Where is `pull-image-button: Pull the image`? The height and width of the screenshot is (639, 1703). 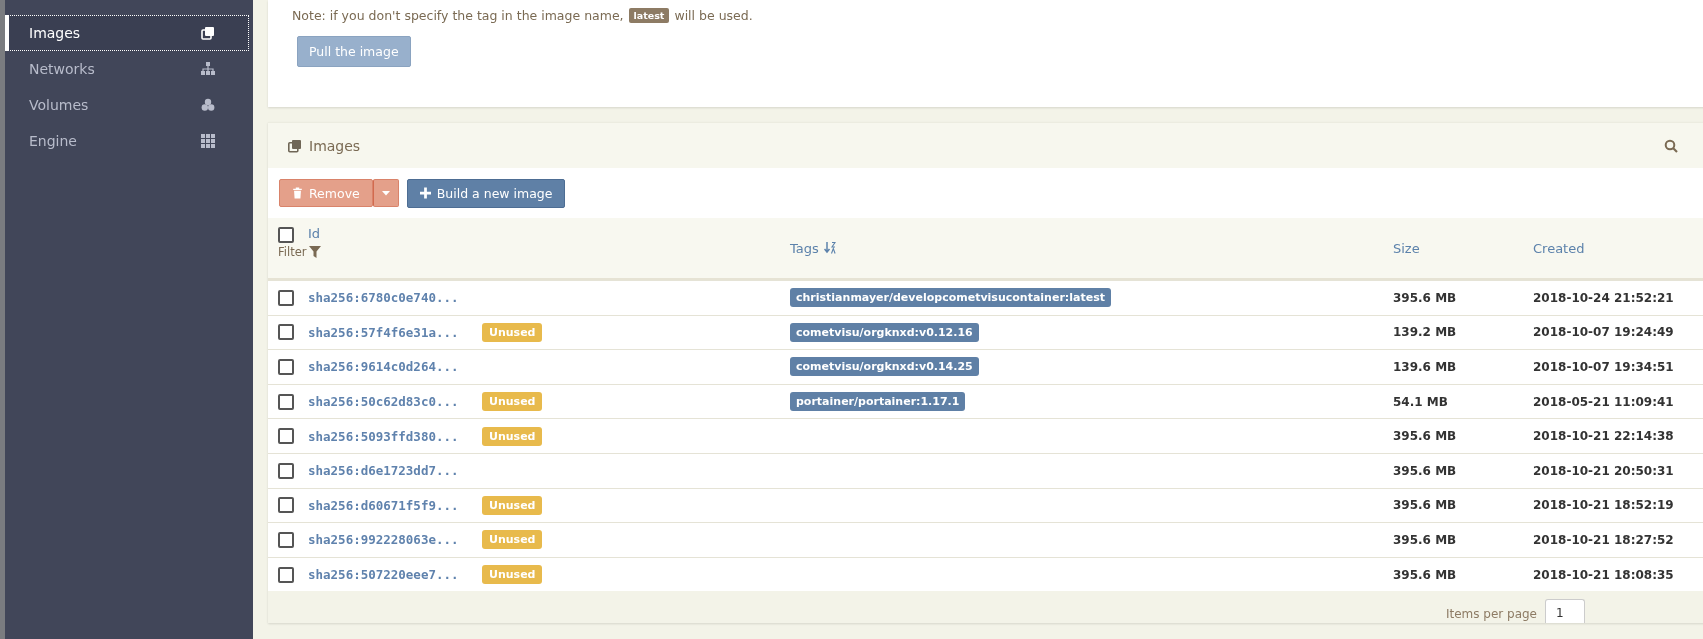 pull-image-button: Pull the image is located at coordinates (354, 51).